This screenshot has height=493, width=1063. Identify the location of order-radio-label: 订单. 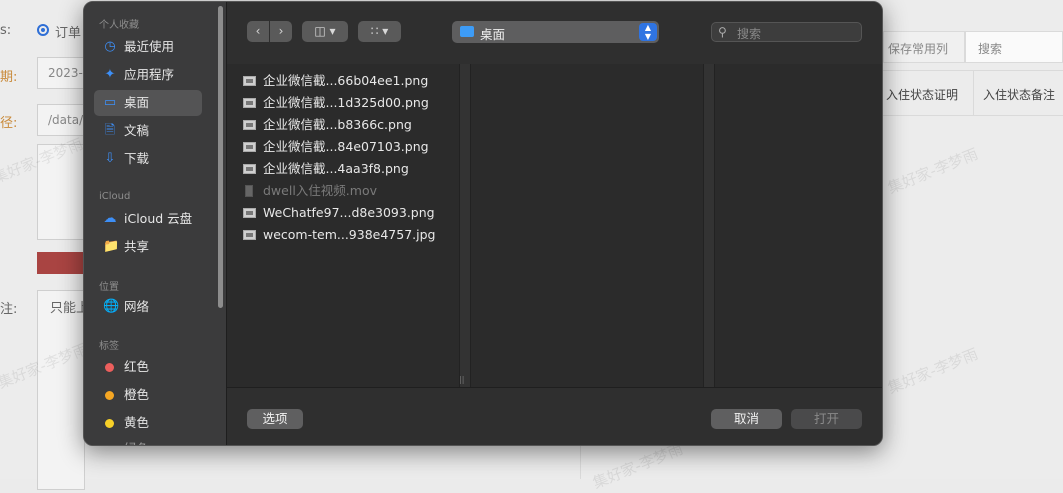
(68, 33).